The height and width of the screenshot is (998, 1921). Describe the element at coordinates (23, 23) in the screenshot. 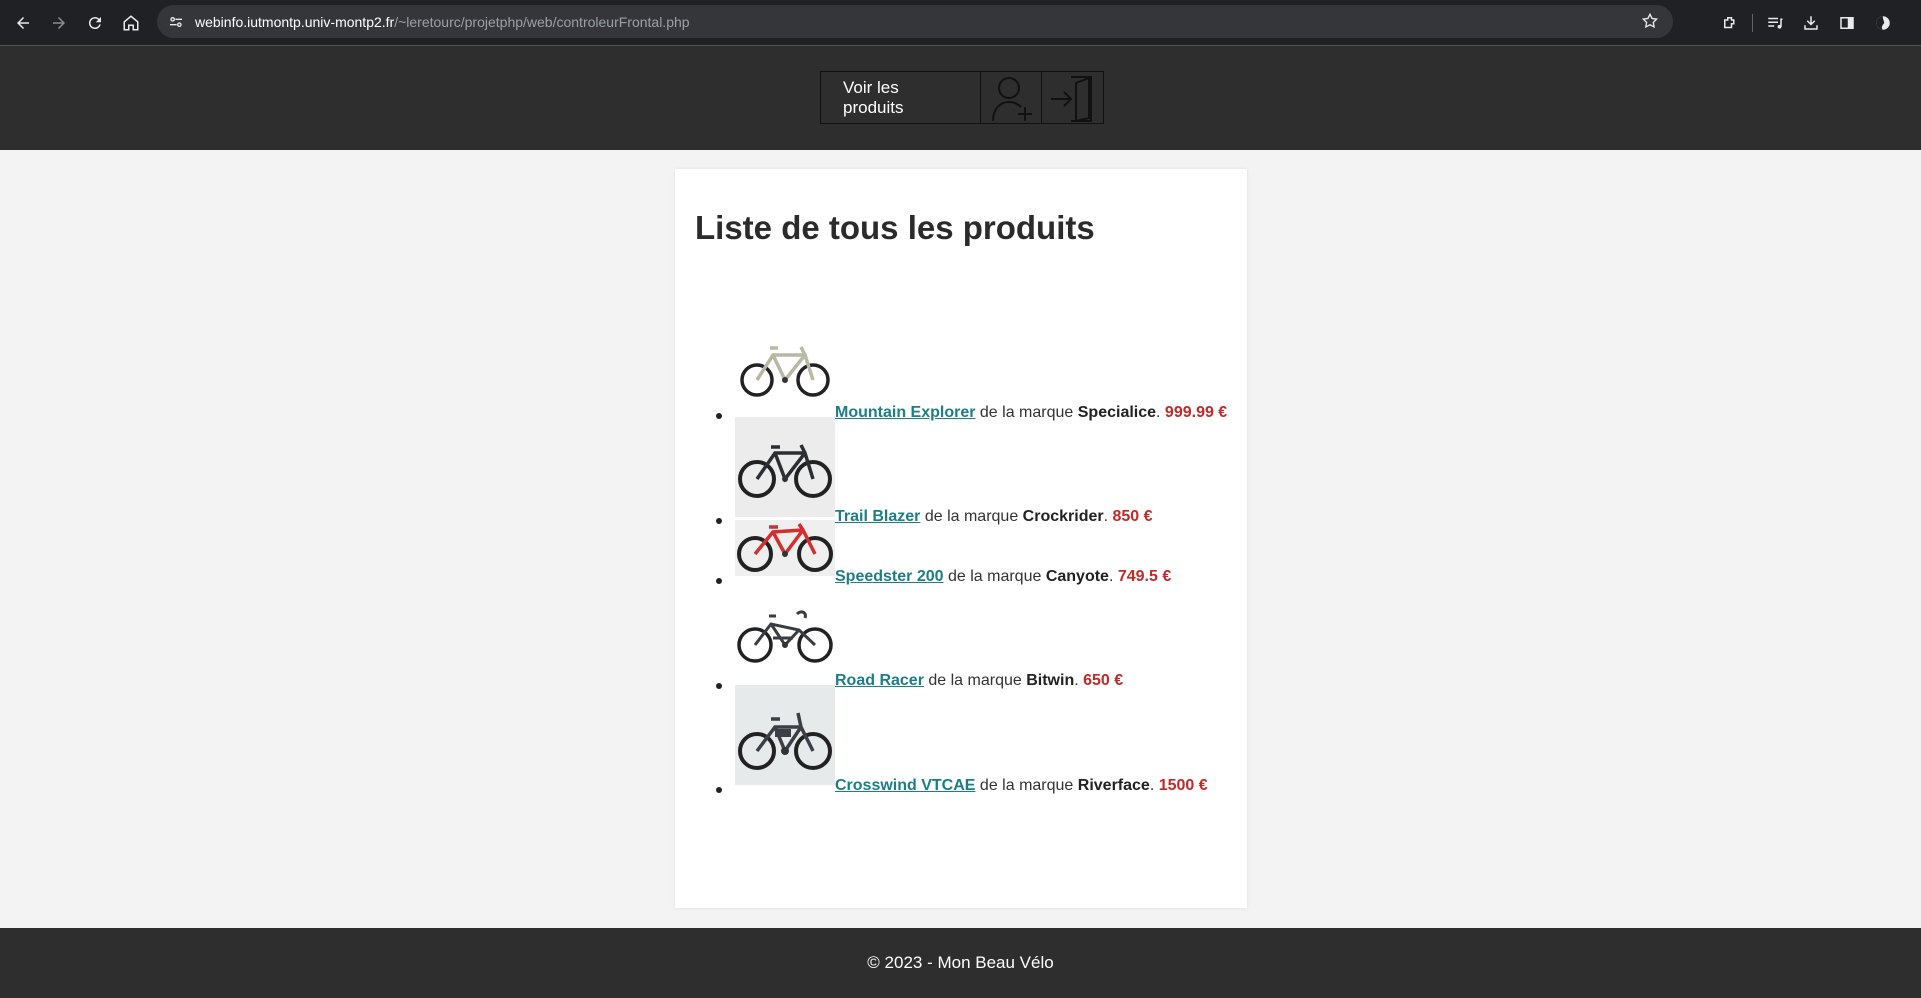

I see `back-icon` at that location.